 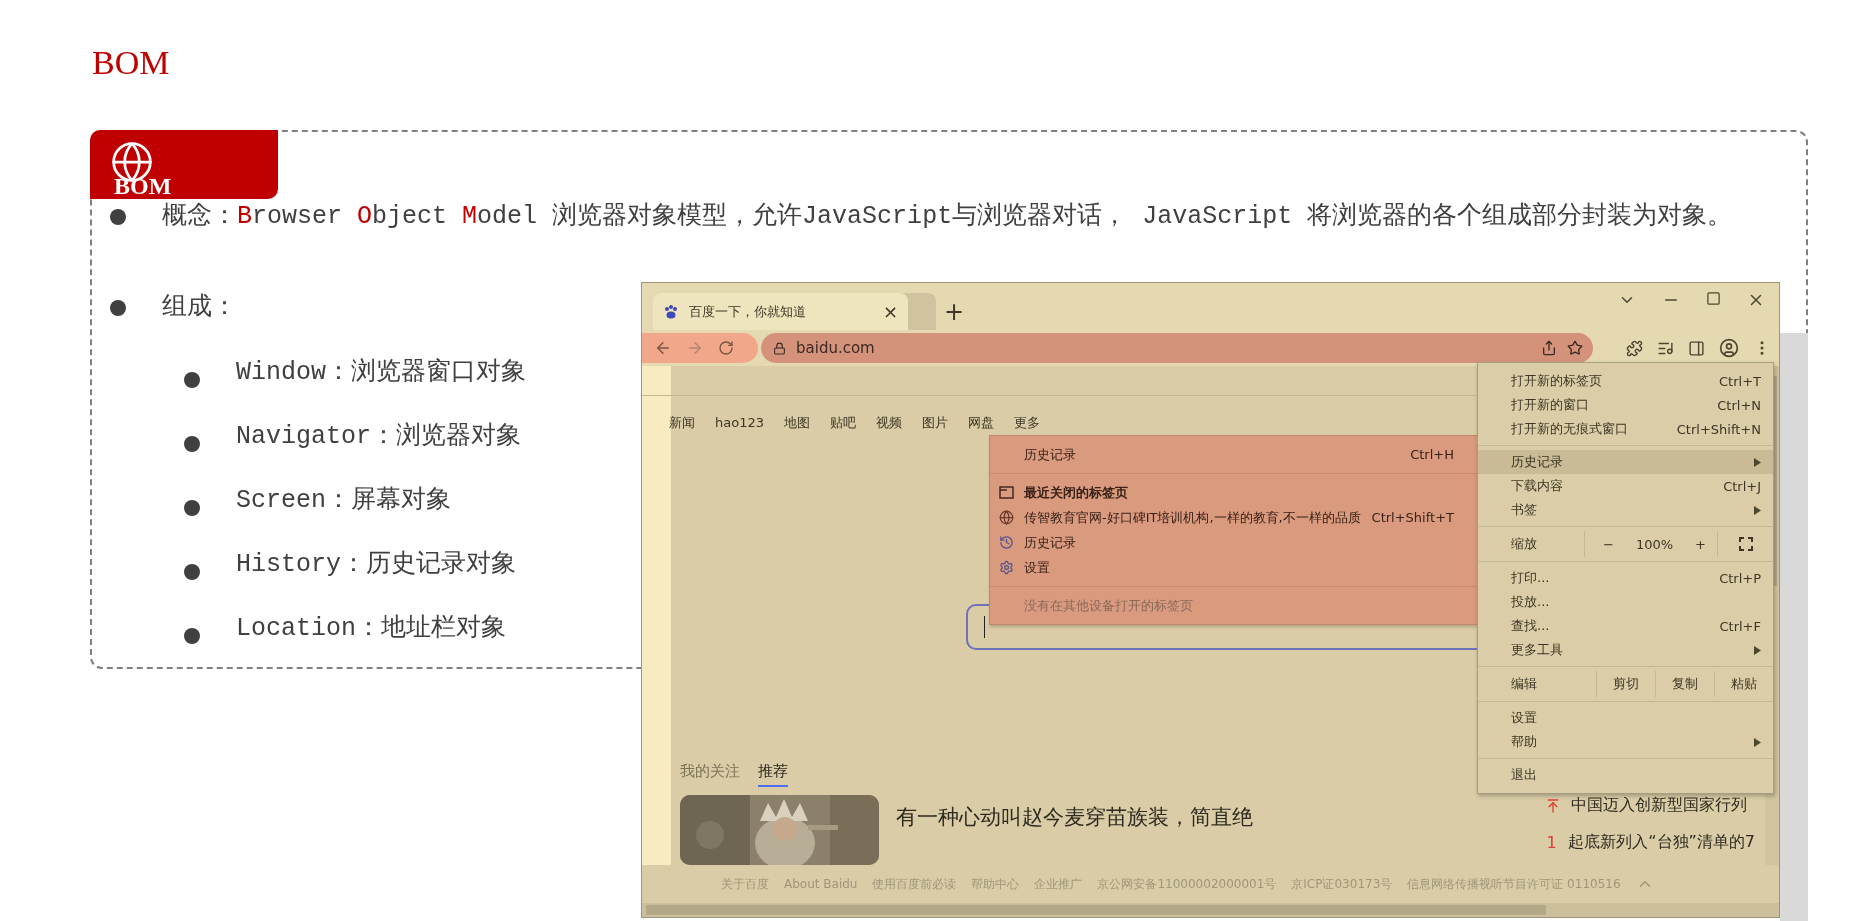 What do you see at coordinates (739, 423) in the screenshot?
I see `nav-link: hao123` at bounding box center [739, 423].